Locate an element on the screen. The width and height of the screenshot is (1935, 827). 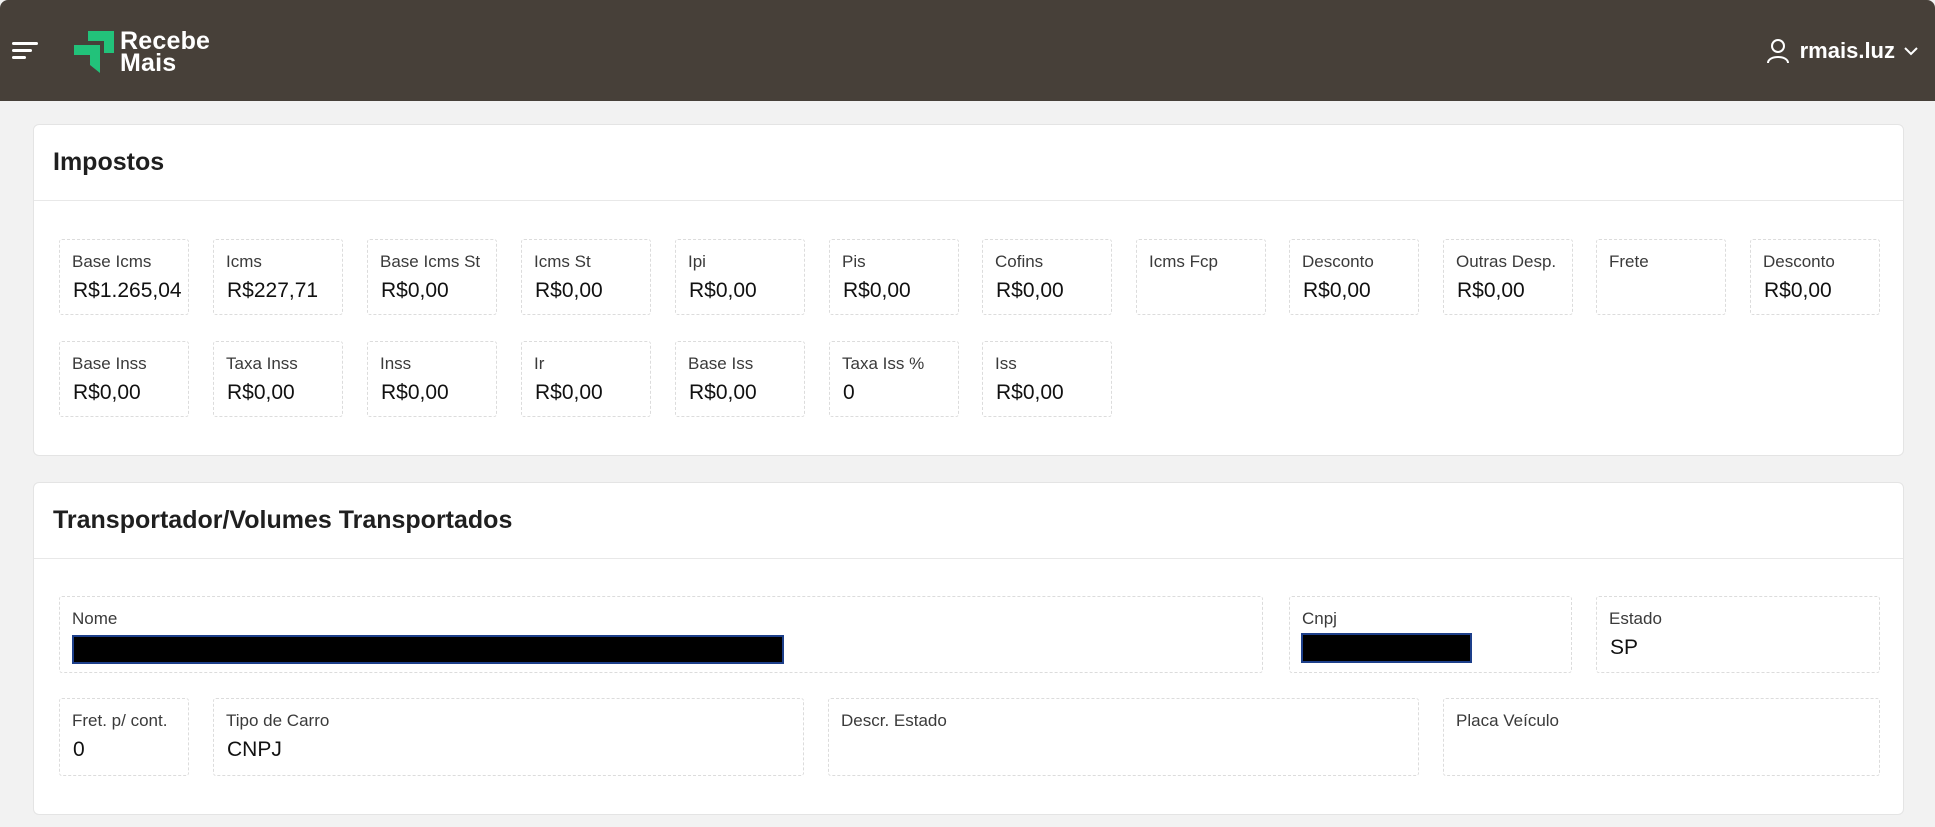
field-label: Cnpj is located at coordinates (1319, 618).